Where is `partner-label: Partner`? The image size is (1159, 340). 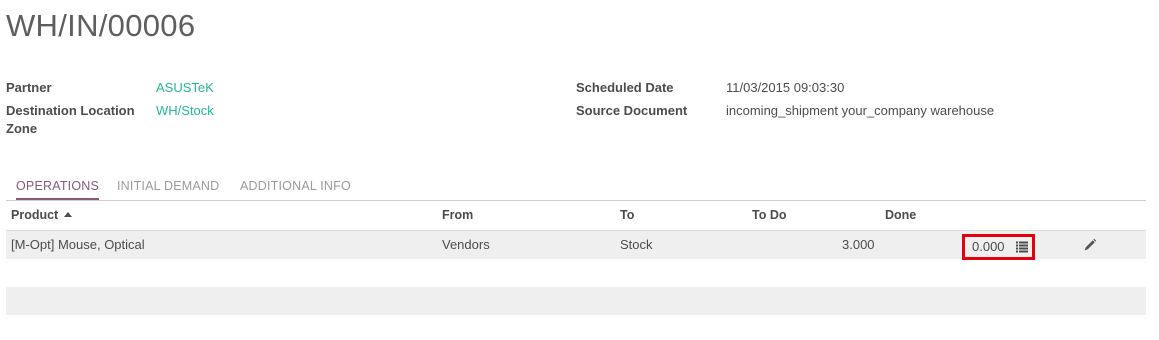 partner-label: Partner is located at coordinates (29, 87).